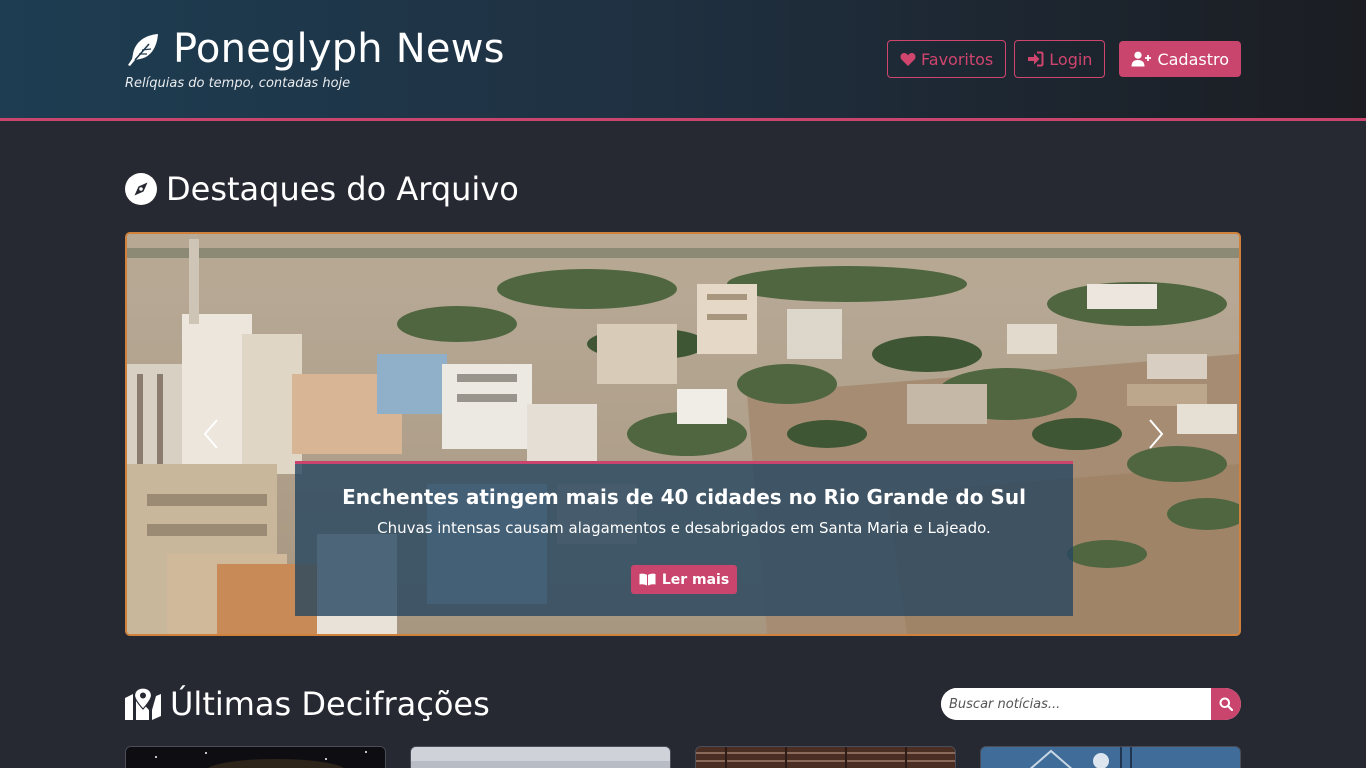  I want to click on favorites-button: Favoritos, so click(947, 59).